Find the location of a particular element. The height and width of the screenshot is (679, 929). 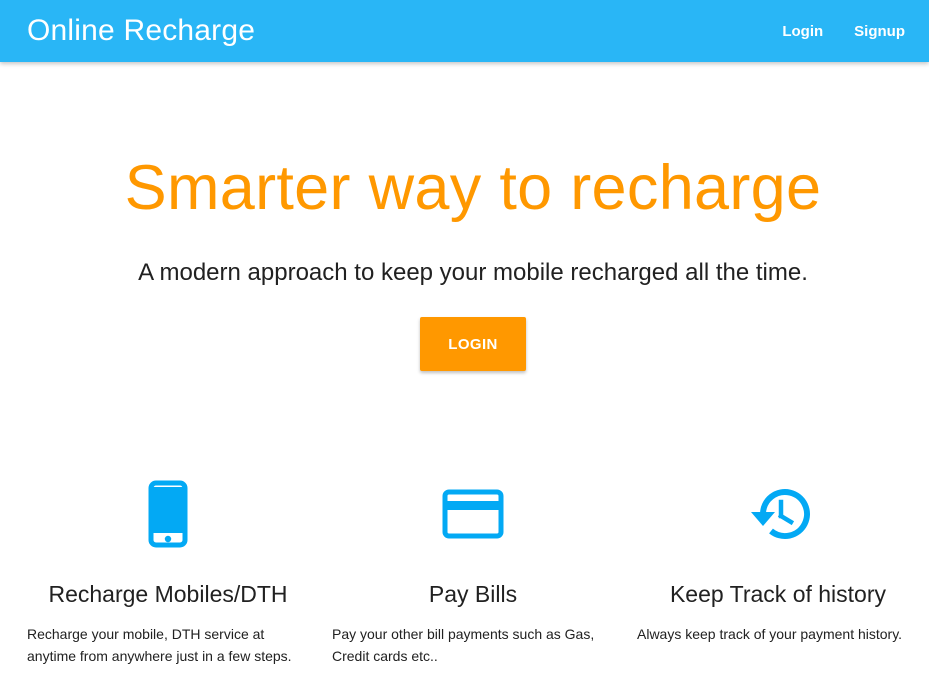

top-navbar: Online Recharge Login Signup is located at coordinates (464, 31).